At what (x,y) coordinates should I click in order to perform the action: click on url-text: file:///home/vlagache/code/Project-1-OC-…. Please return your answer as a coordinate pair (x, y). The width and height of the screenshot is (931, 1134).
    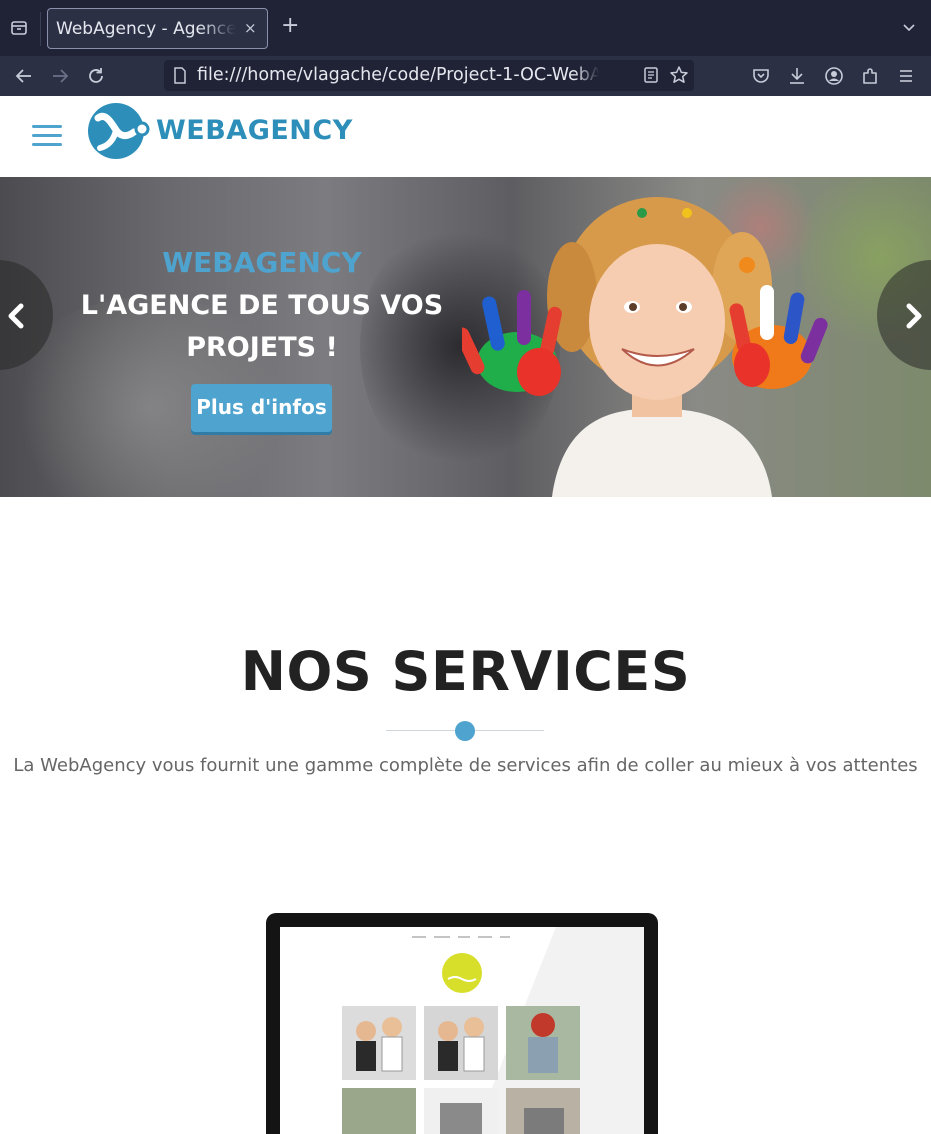
    Looking at the image, I should click on (398, 76).